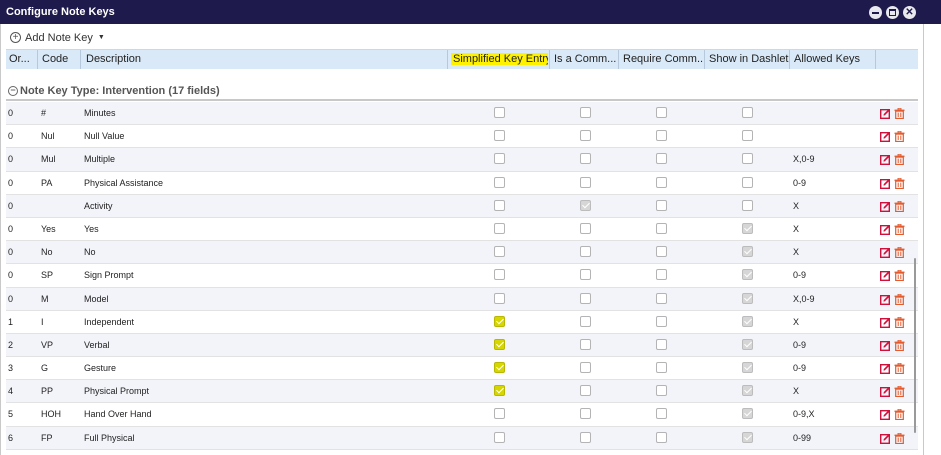  Describe the element at coordinates (462, 276) in the screenshot. I see `table-row: 0 SP Sign Prompt 0-9` at that location.